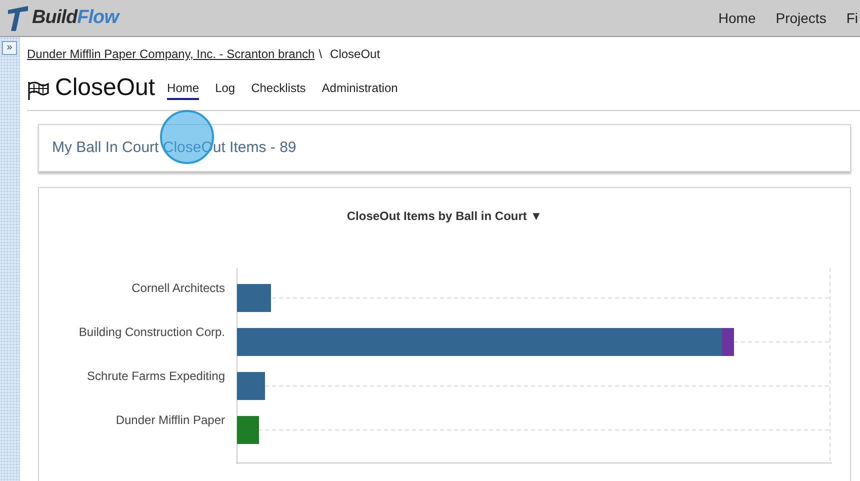 Image resolution: width=860 pixels, height=481 pixels. Describe the element at coordinates (9, 48) in the screenshot. I see `expand-button: »` at that location.